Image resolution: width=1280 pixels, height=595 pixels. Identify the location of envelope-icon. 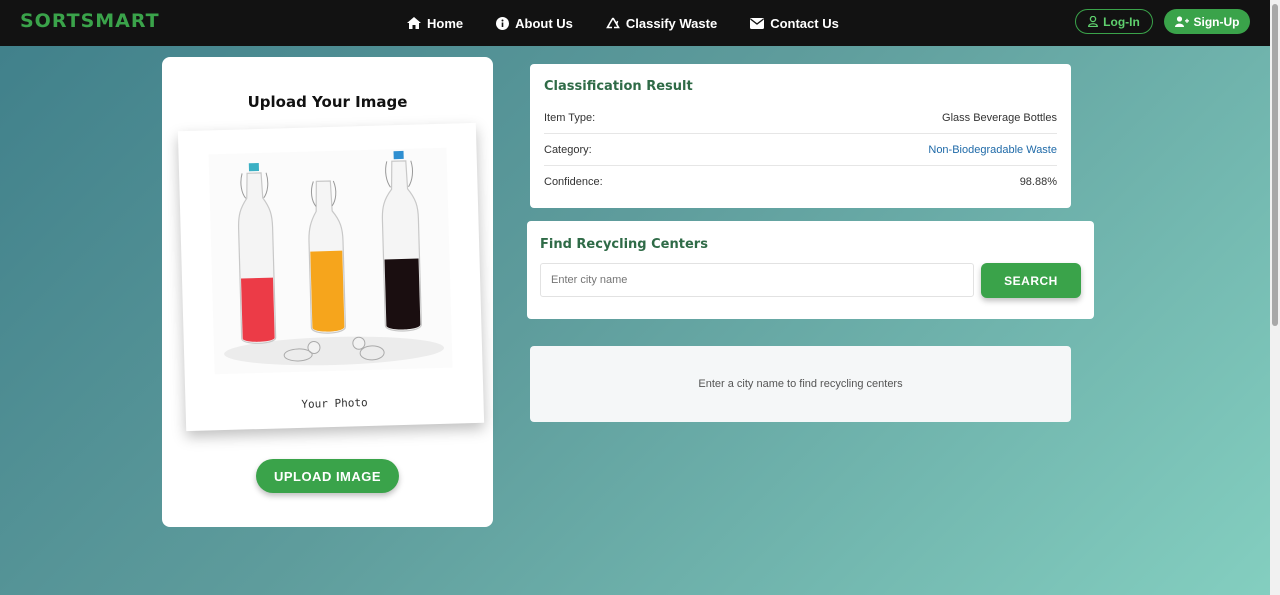
(757, 23).